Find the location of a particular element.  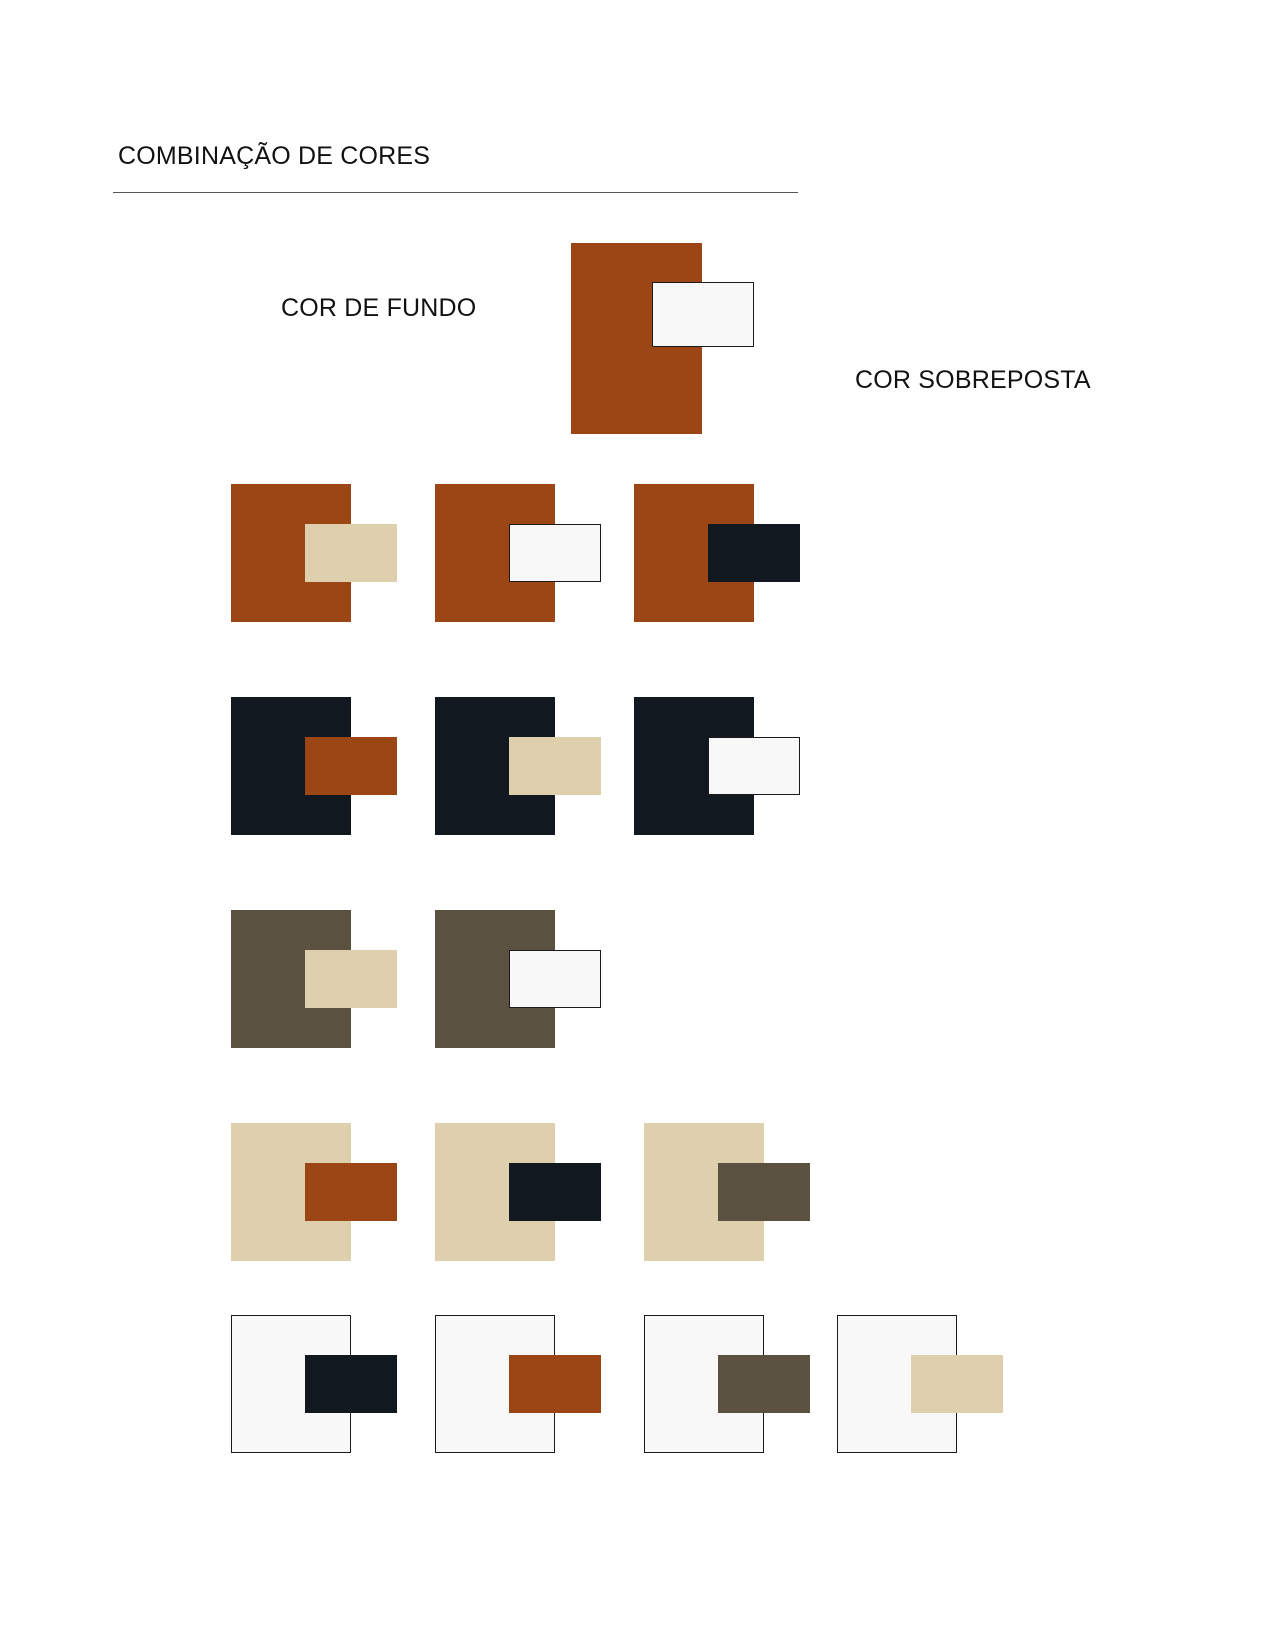

page-title: COMBINAÇÃO DE CORES is located at coordinates (274, 156).